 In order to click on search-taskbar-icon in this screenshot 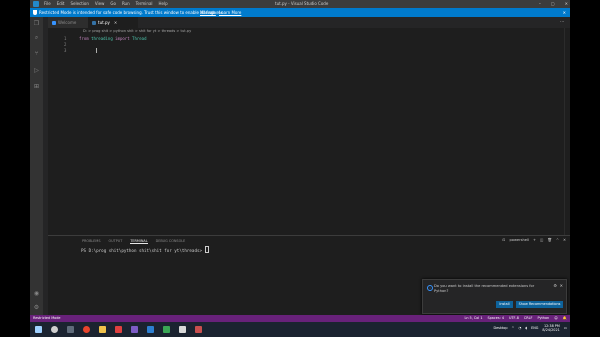, I will do `click(54, 329)`.